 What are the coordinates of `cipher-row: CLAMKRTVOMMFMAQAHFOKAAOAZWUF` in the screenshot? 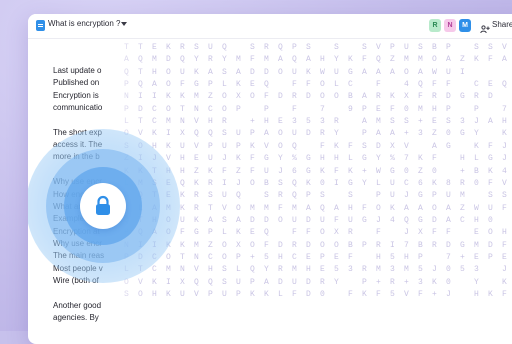 It's located at (318, 208).